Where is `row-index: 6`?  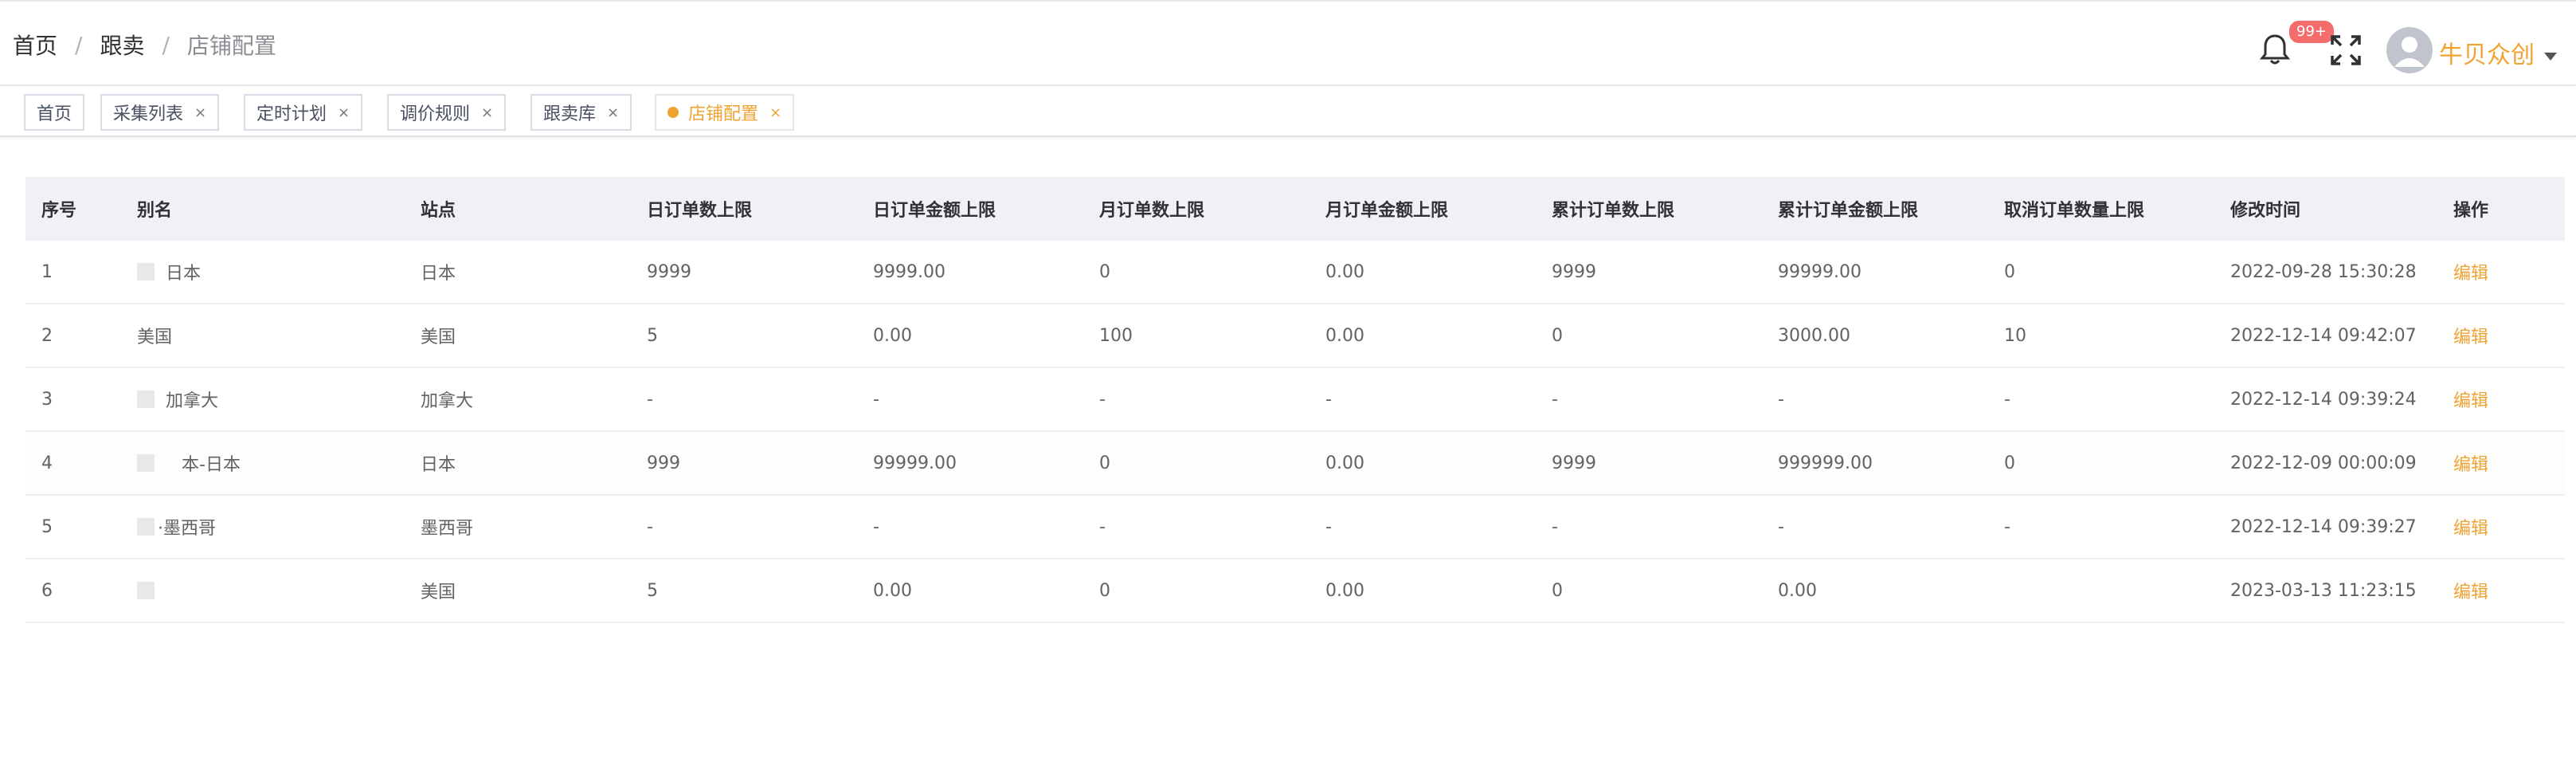
row-index: 6 is located at coordinates (47, 591).